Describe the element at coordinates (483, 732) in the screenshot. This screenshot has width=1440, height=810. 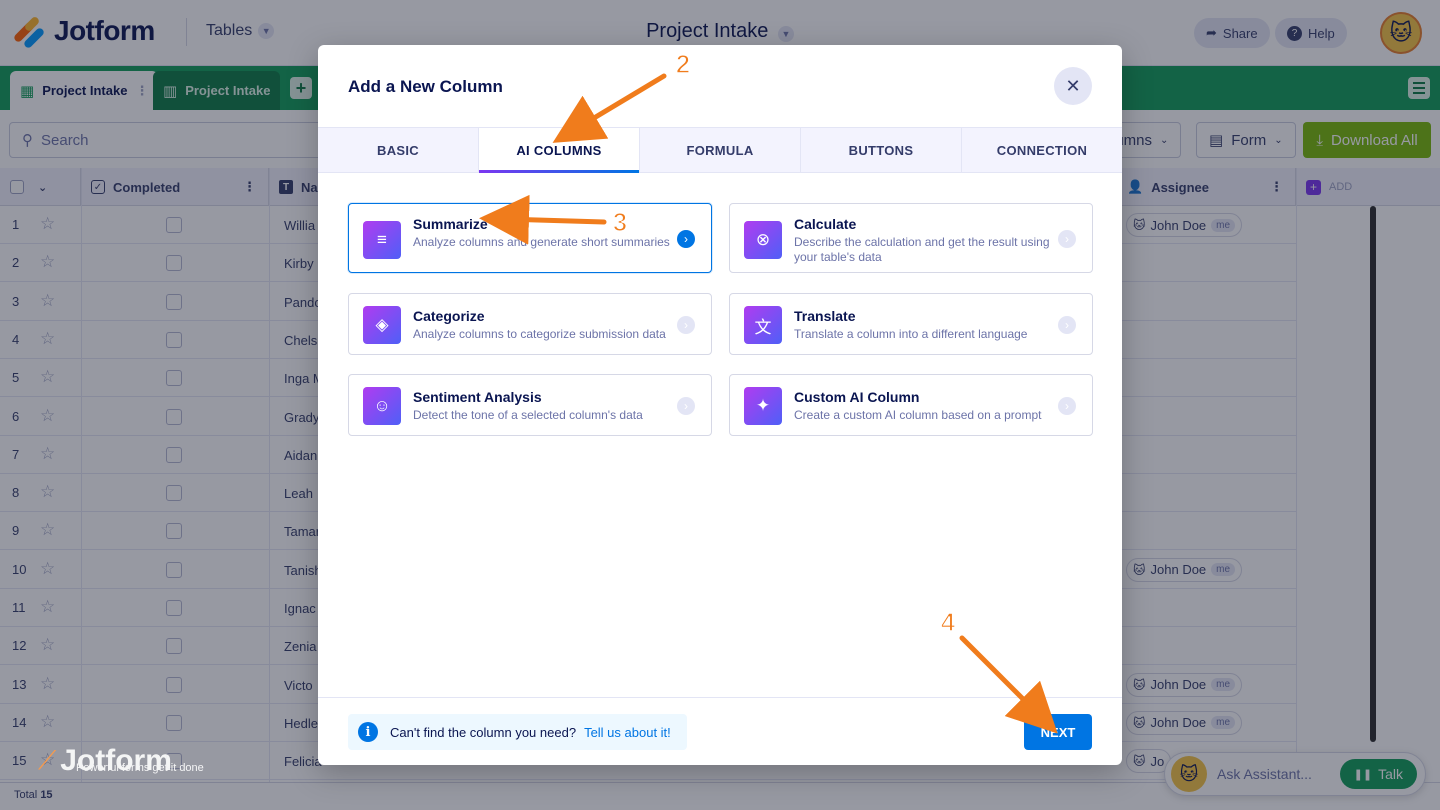
I see `feedback-text: Can't find the column you need?` at that location.